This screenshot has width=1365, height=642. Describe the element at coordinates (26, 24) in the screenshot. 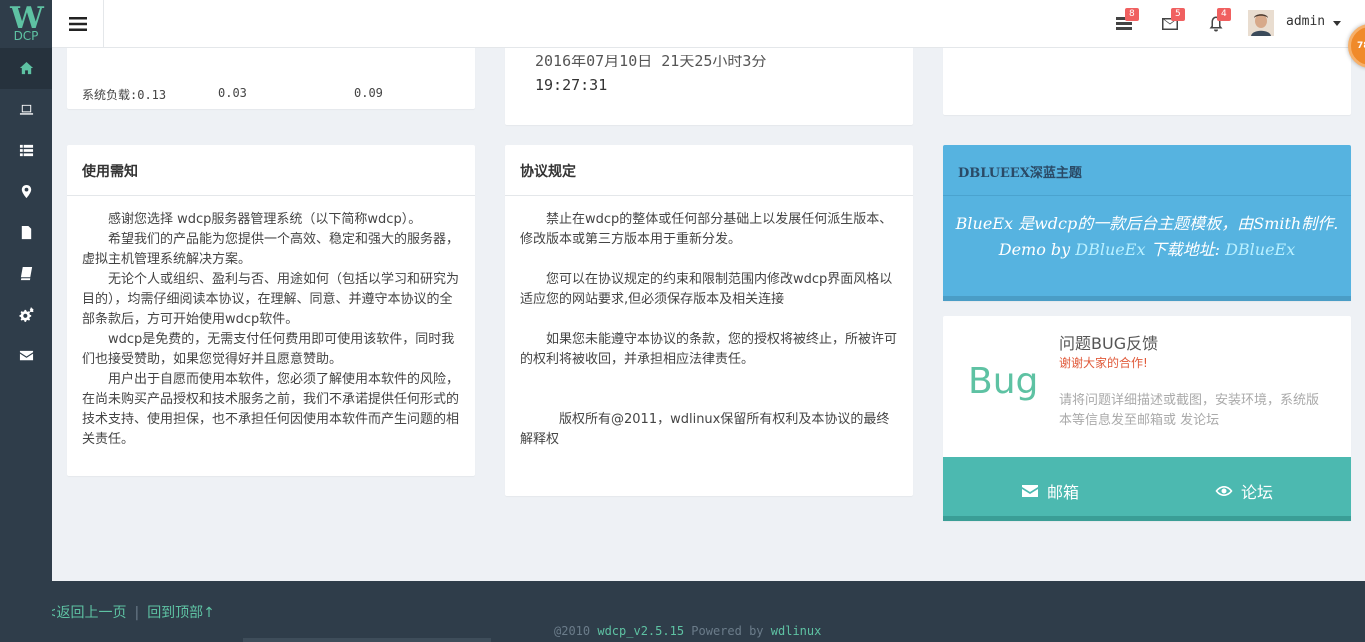

I see `logo: W DCP` at that location.